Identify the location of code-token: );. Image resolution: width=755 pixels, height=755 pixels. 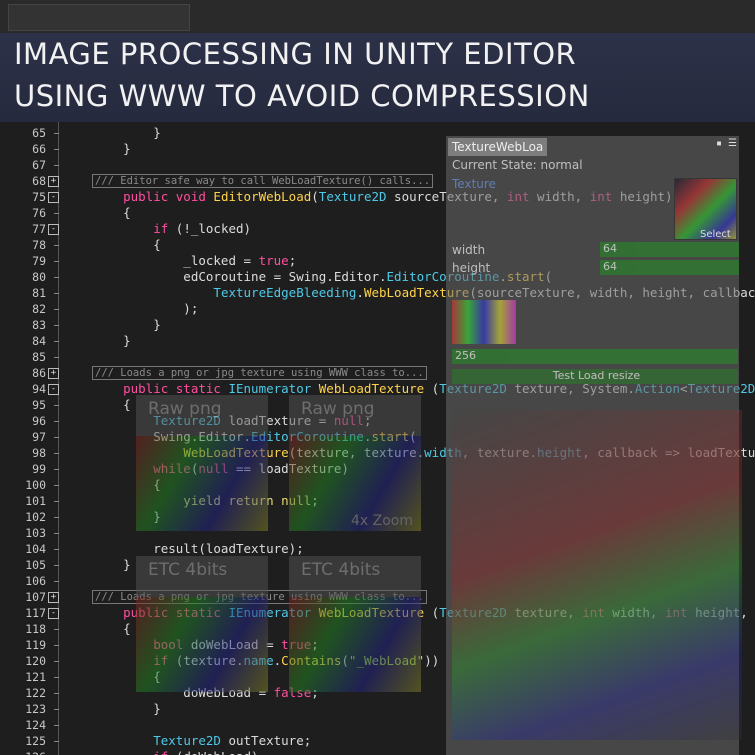
(146, 308).